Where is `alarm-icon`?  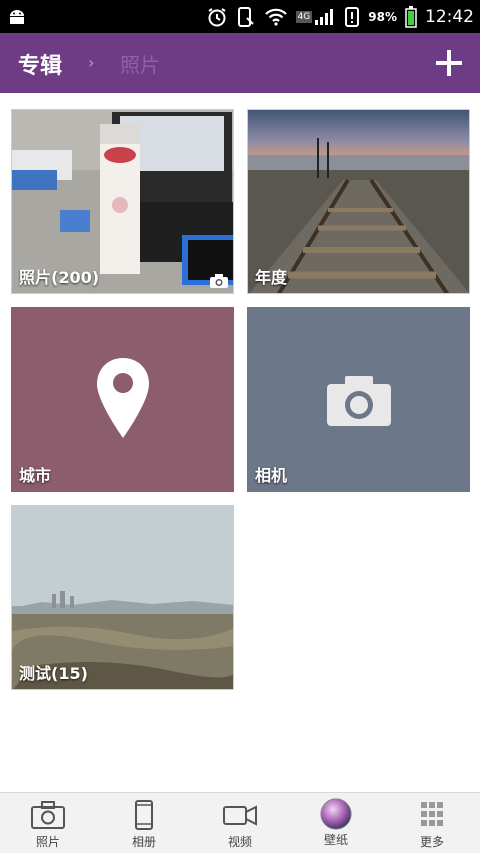 alarm-icon is located at coordinates (217, 16).